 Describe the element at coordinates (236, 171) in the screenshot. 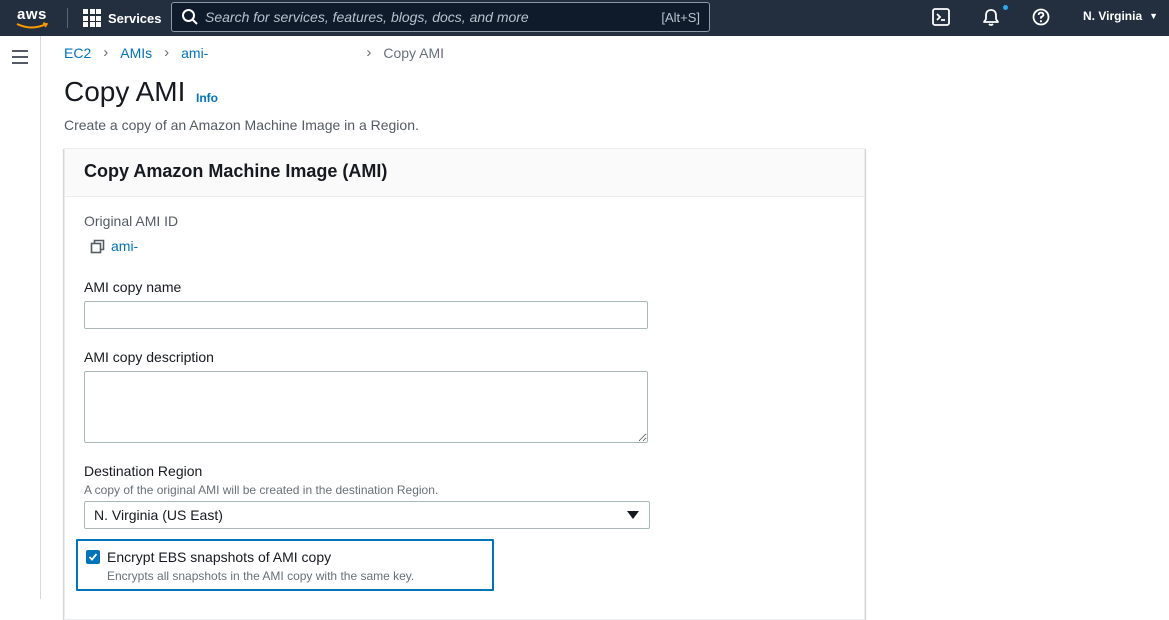

I see `panel-title: Copy Amazon Machine Image (AMI)` at that location.